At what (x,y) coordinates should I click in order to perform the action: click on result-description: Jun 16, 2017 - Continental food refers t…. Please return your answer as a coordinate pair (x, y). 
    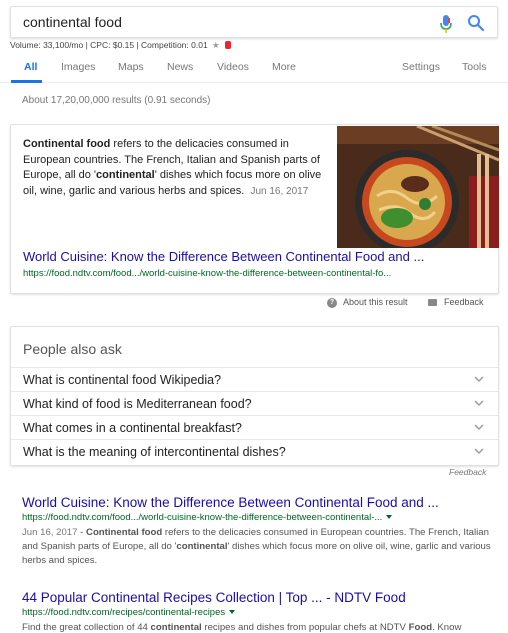
    Looking at the image, I should click on (257, 547).